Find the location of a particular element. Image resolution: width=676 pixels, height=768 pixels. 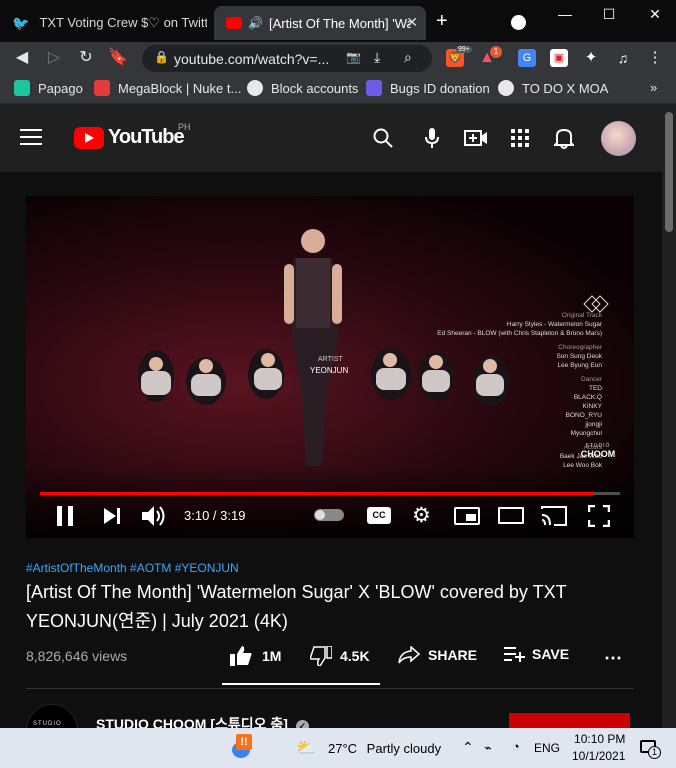

credit-line: Son Sung Deuk is located at coordinates (579, 356).